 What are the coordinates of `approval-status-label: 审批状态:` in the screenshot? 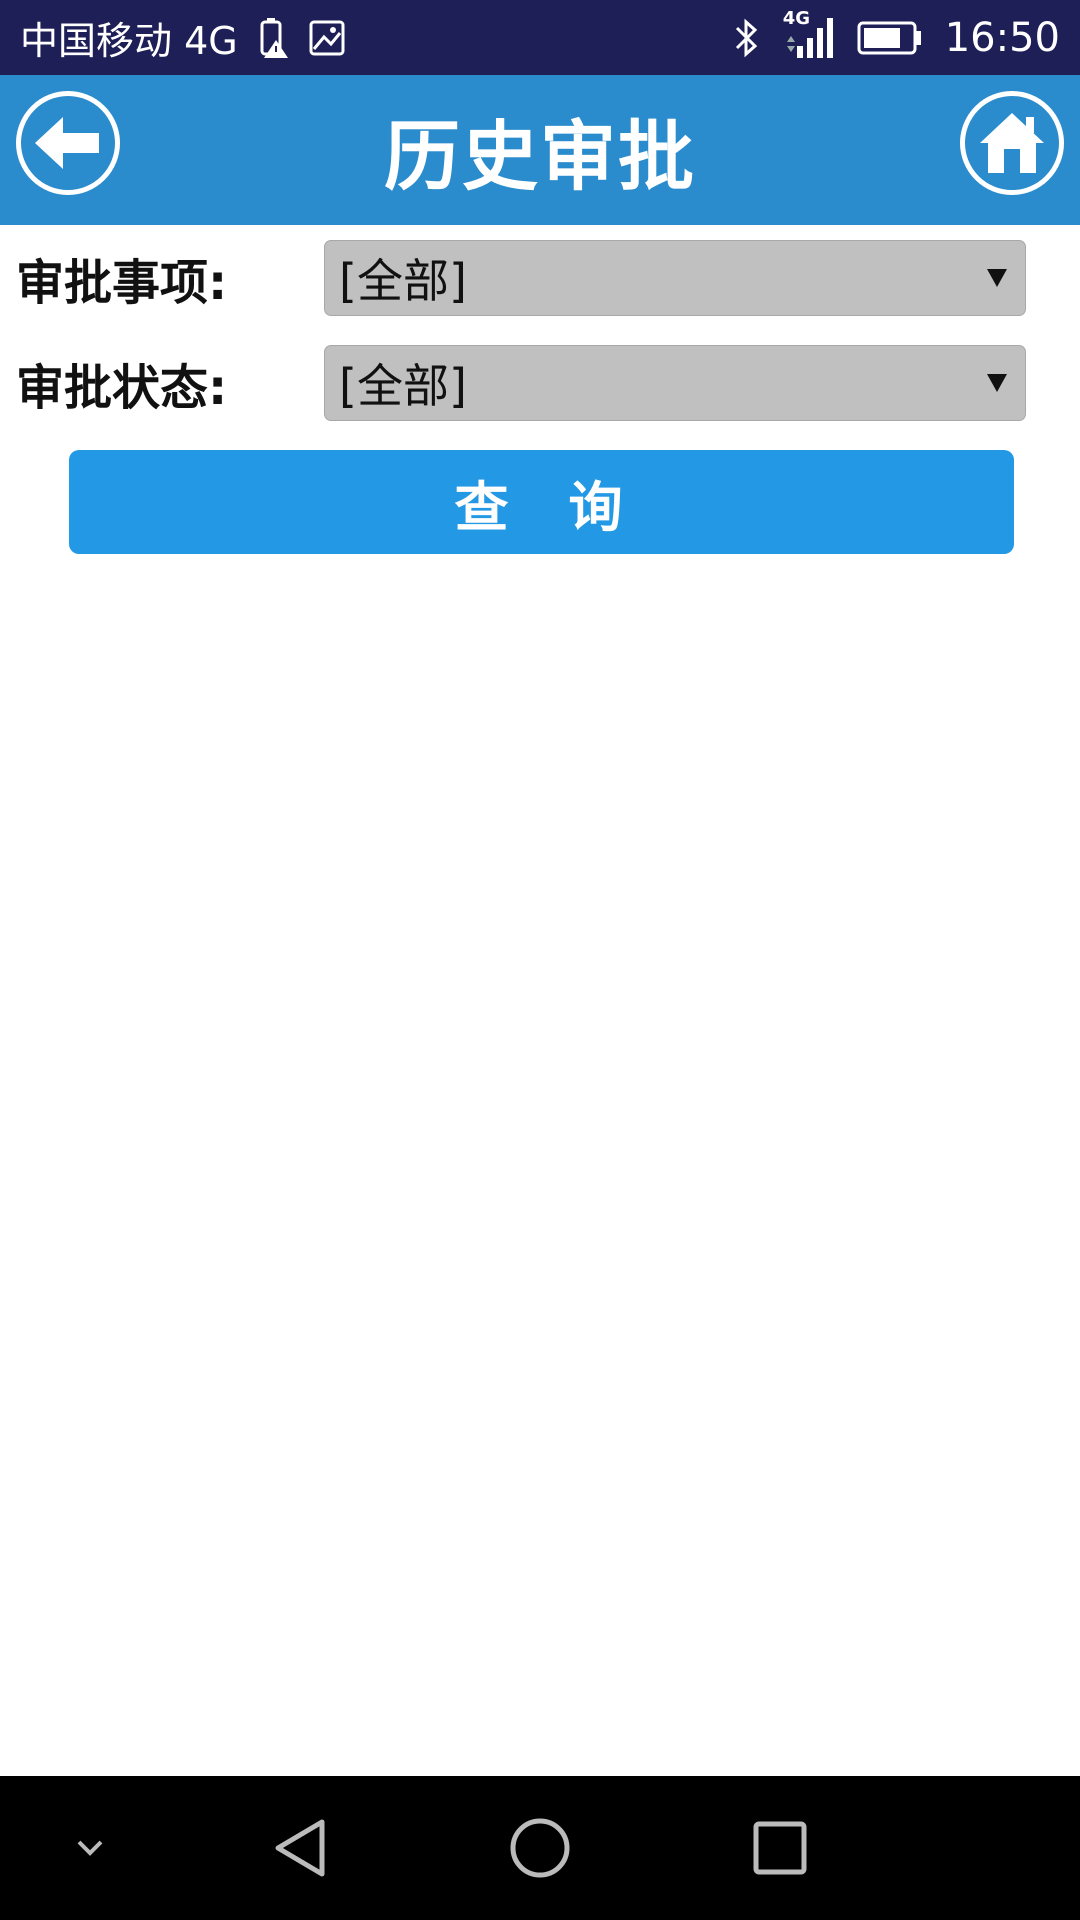 It's located at (122, 388).